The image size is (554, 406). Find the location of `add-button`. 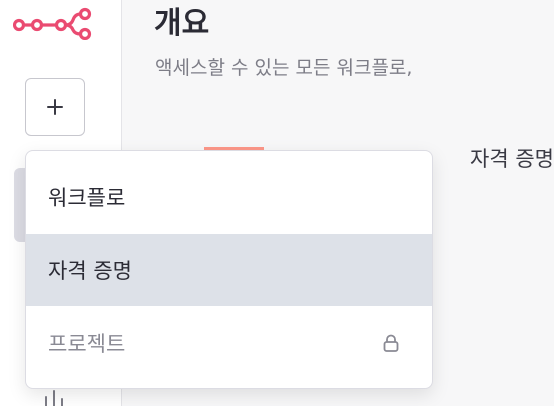

add-button is located at coordinates (55, 107).